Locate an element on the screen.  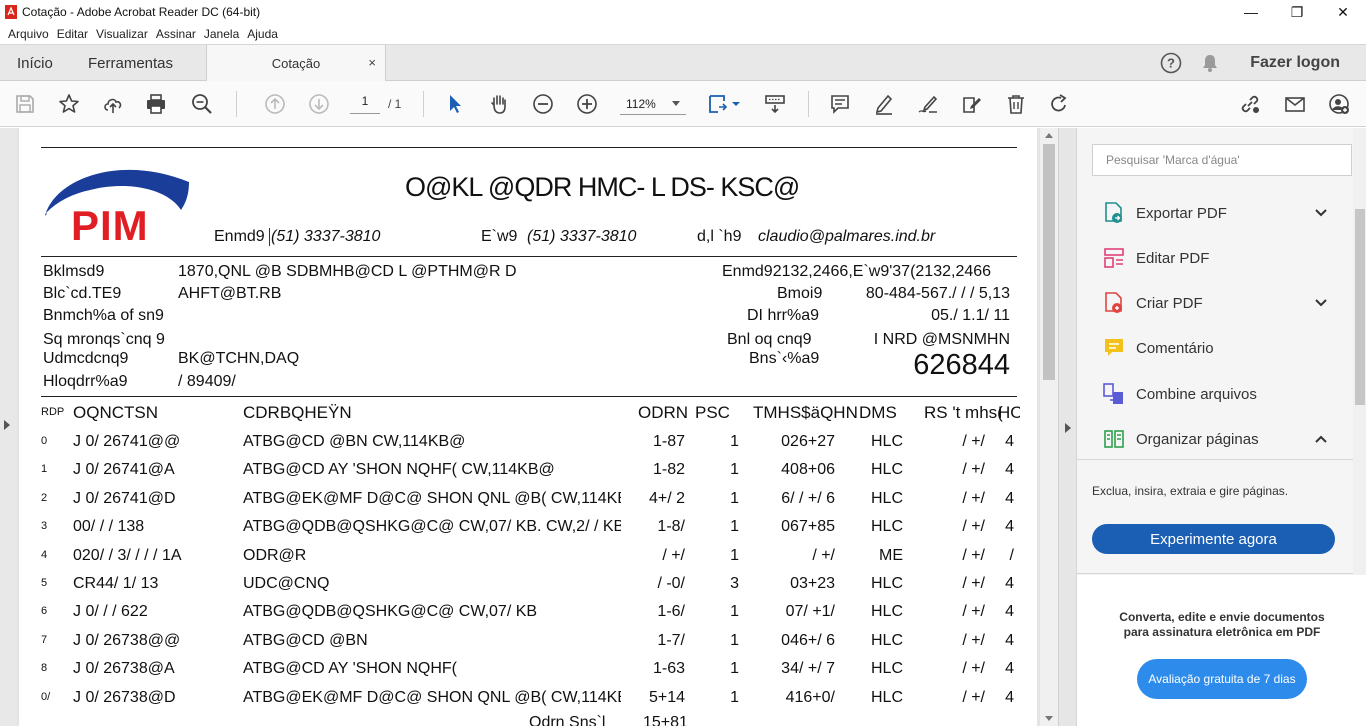
document-scrollbar is located at coordinates (1049, 427).